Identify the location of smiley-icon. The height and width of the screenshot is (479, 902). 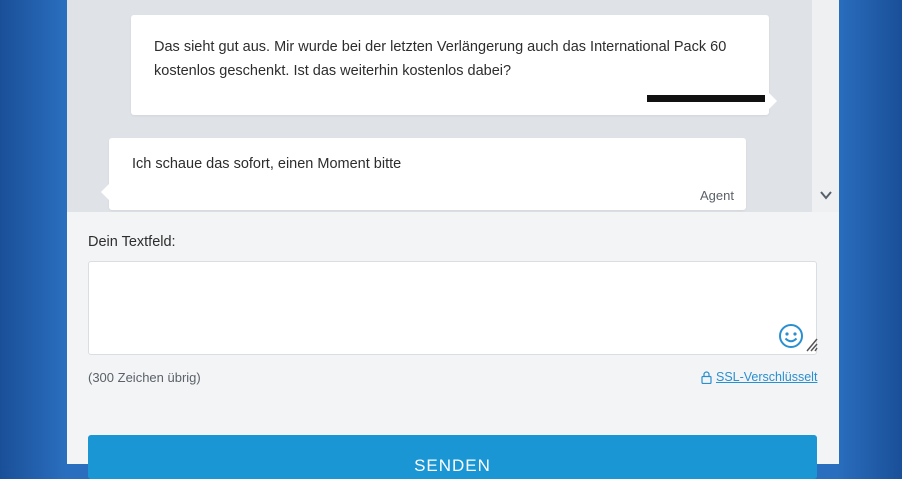
(792, 337).